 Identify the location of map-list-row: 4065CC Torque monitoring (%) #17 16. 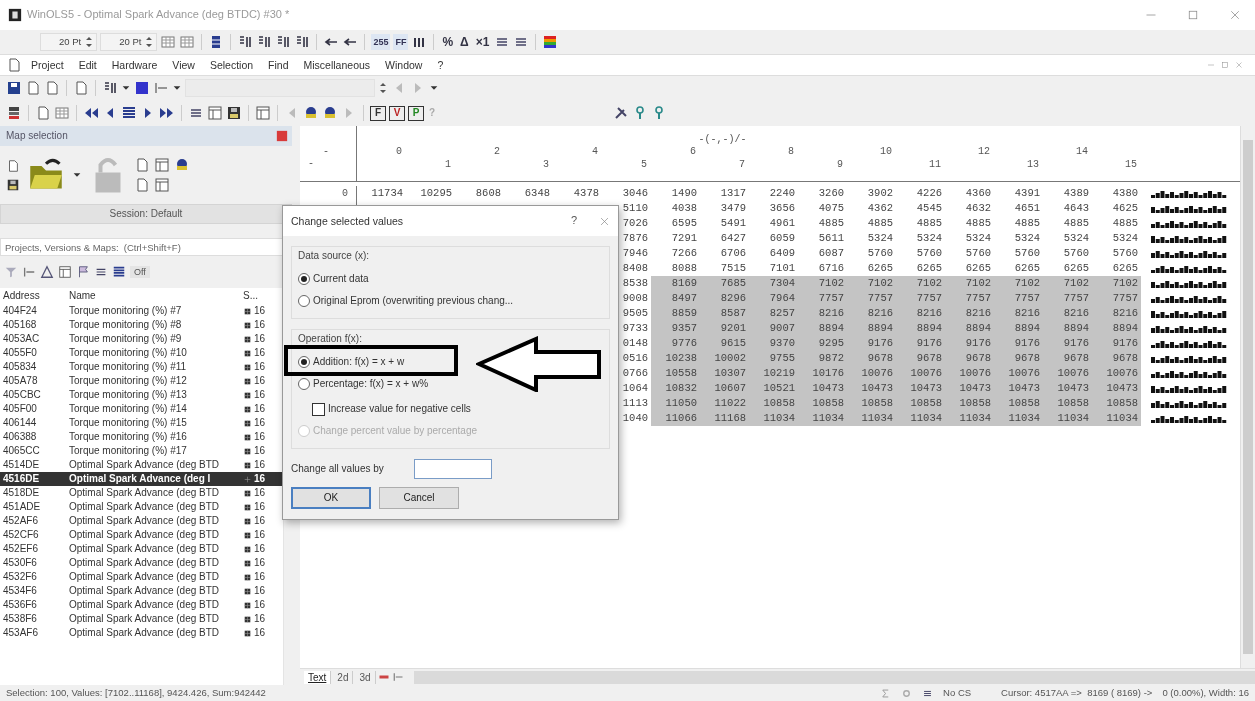
(141, 451).